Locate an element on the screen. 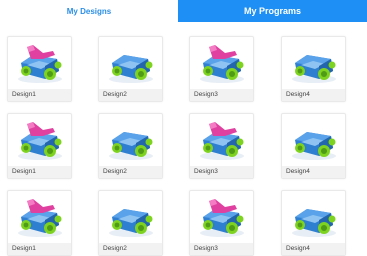  tab-my-programs: My Programs is located at coordinates (272, 11).